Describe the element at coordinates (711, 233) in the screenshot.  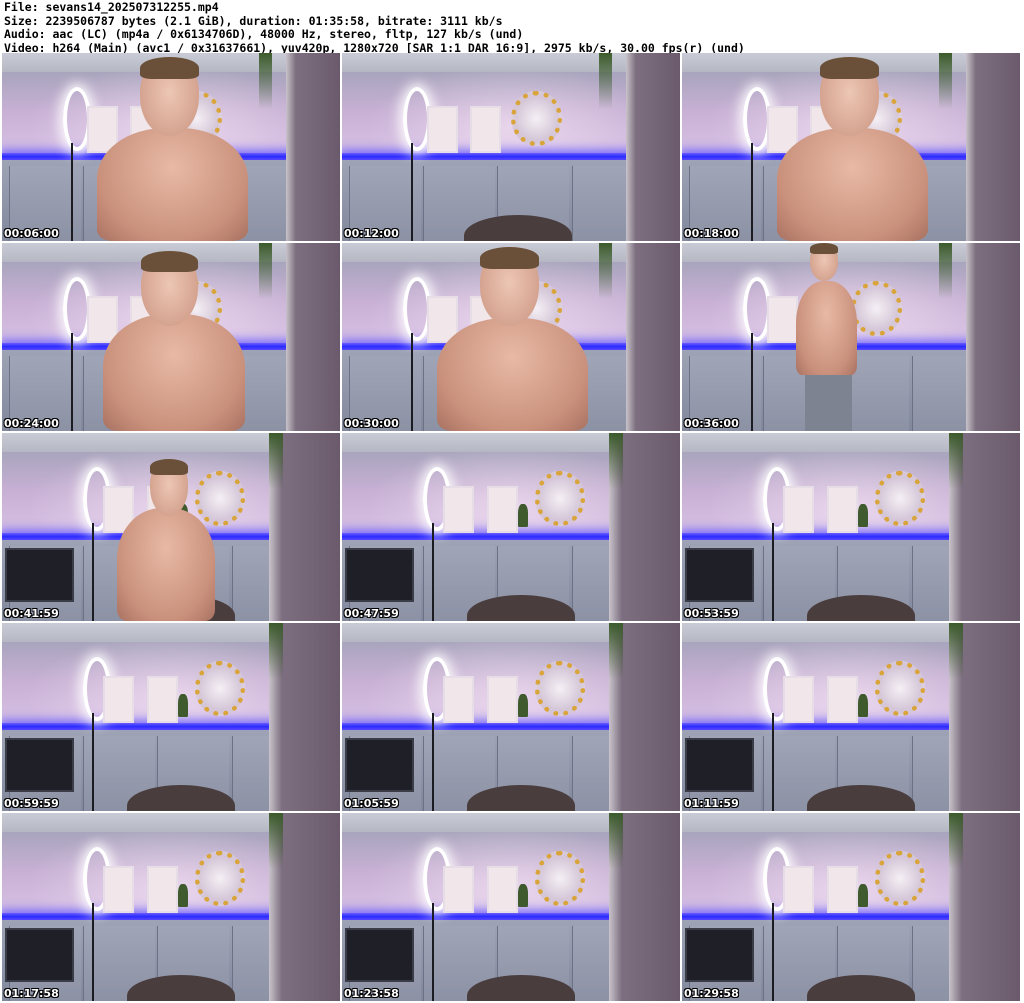
I see `thumbnail-timestamp: 00:18:00` at that location.